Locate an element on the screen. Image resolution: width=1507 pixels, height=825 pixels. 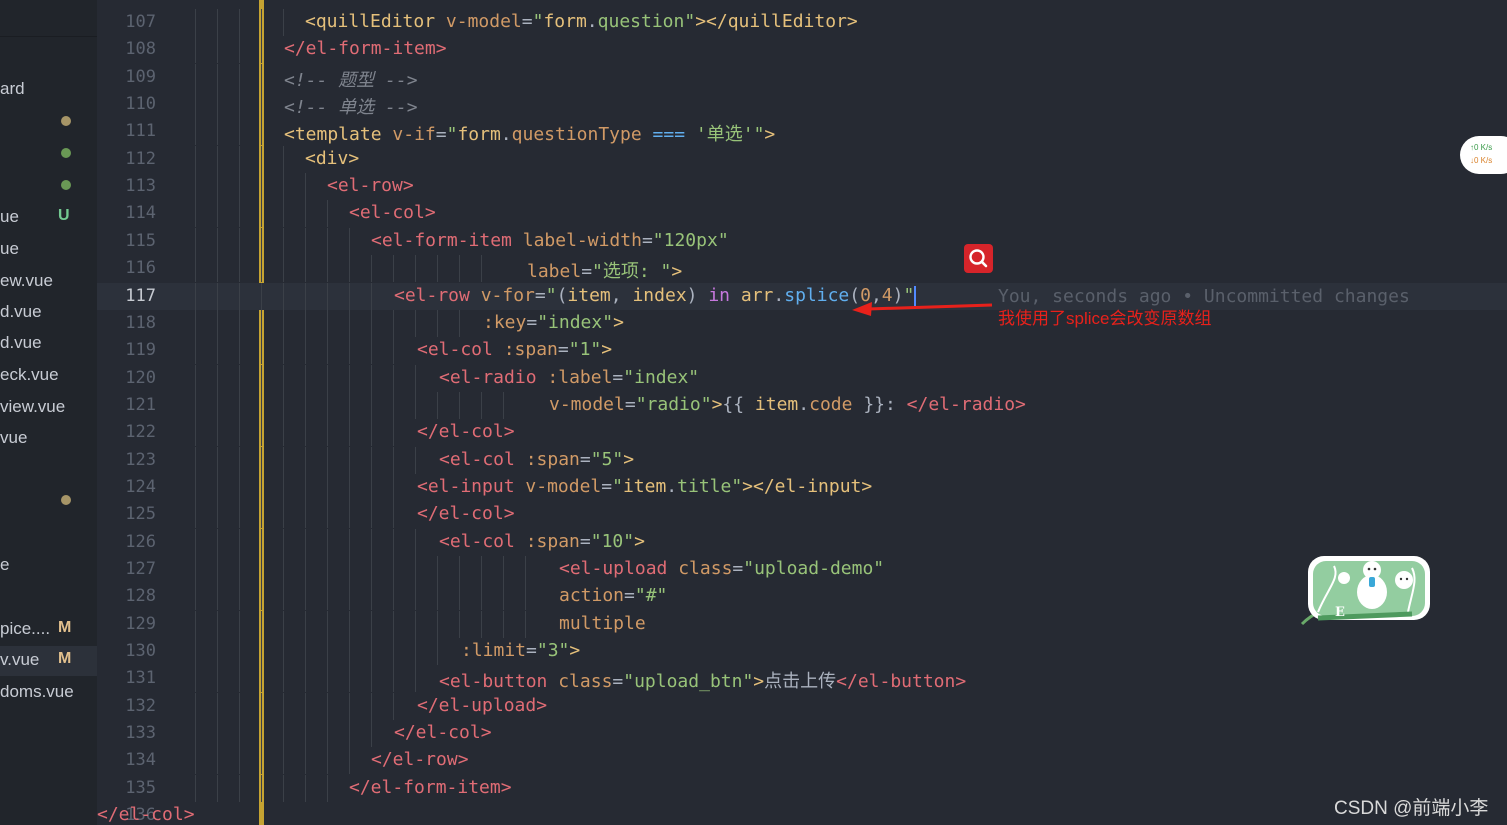
upload-speed: ↑0 K/s is located at coordinates (1481, 147).